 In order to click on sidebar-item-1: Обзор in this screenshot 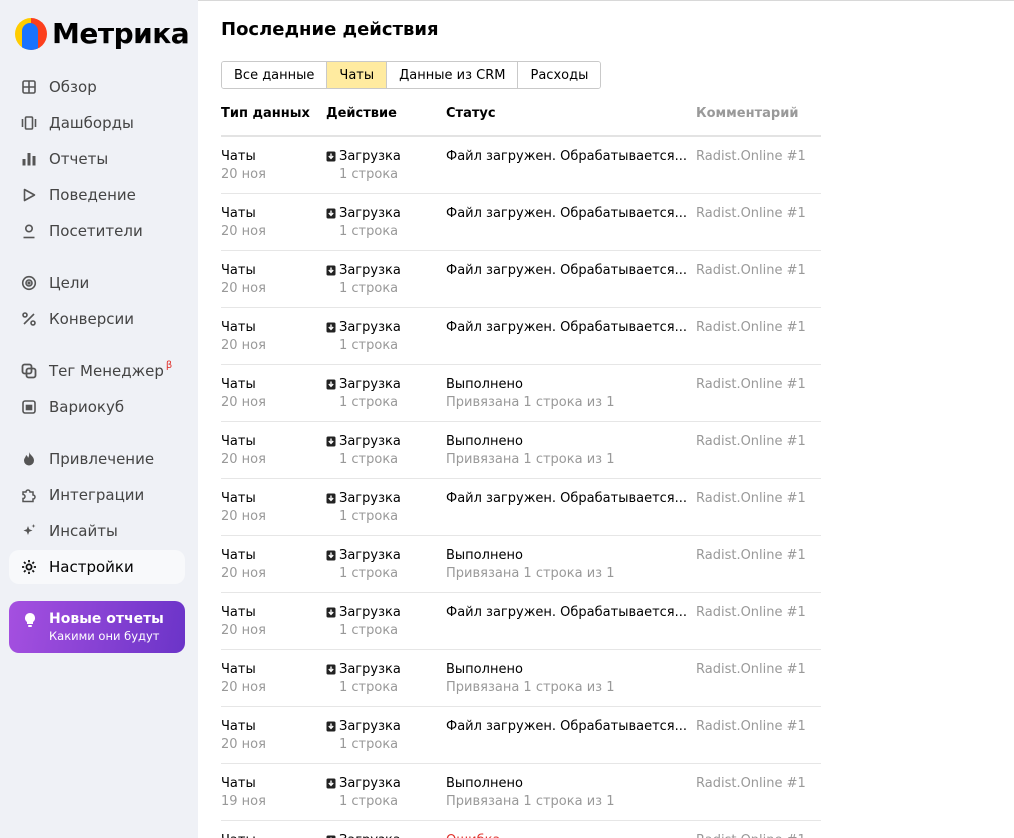, I will do `click(97, 87)`.